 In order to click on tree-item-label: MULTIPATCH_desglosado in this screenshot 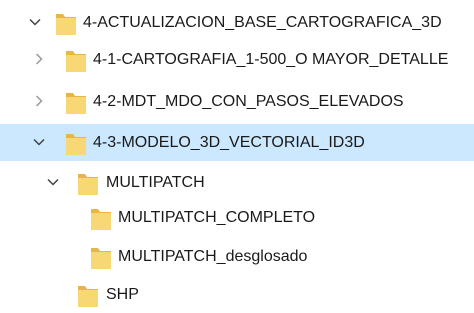, I will do `click(213, 256)`.